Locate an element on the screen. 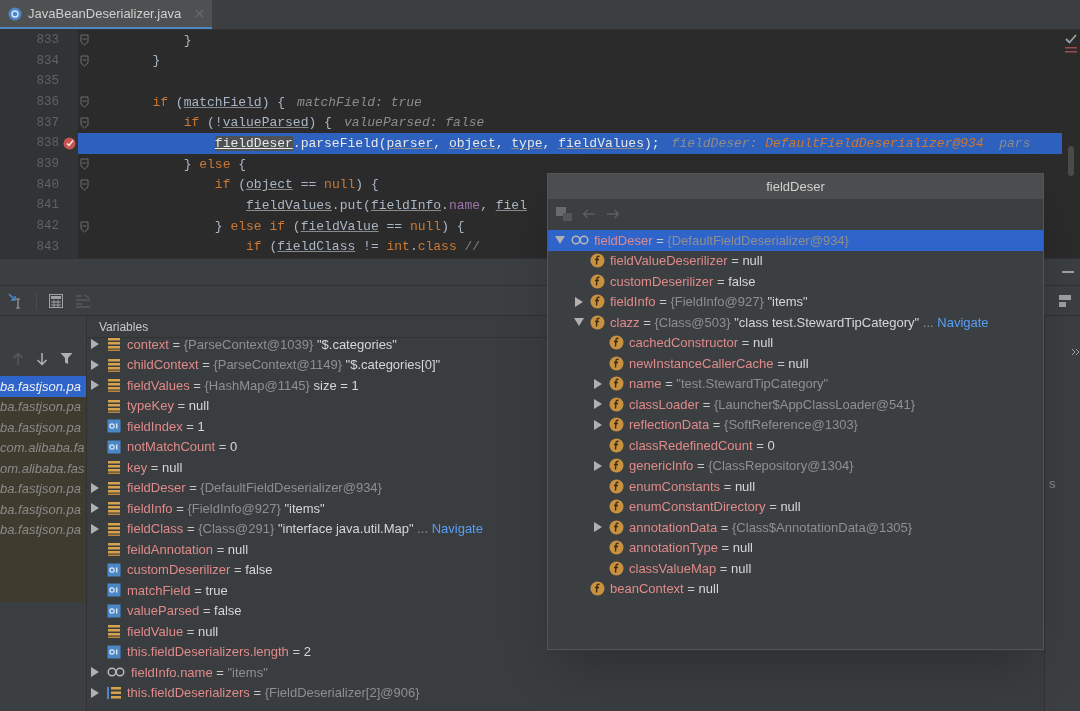 The height and width of the screenshot is (711, 1080). variable-entry: reflectionData = {SoftReference@1303} is located at coordinates (743, 425).